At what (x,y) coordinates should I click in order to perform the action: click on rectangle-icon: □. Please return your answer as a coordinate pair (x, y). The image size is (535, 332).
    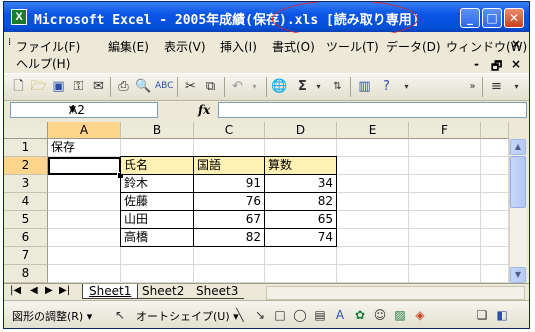
    Looking at the image, I should click on (280, 315).